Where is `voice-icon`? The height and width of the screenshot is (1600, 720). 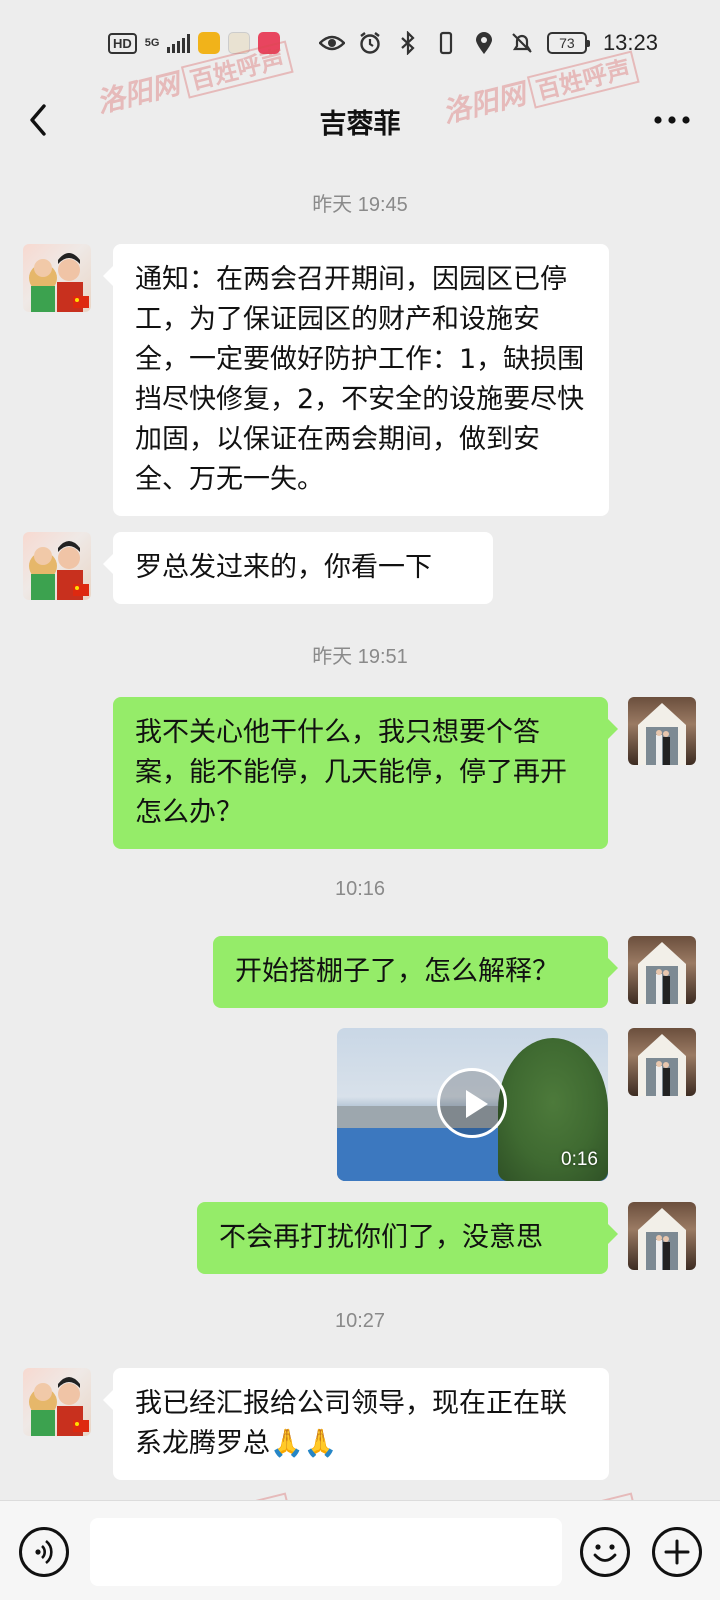
voice-icon is located at coordinates (44, 1552).